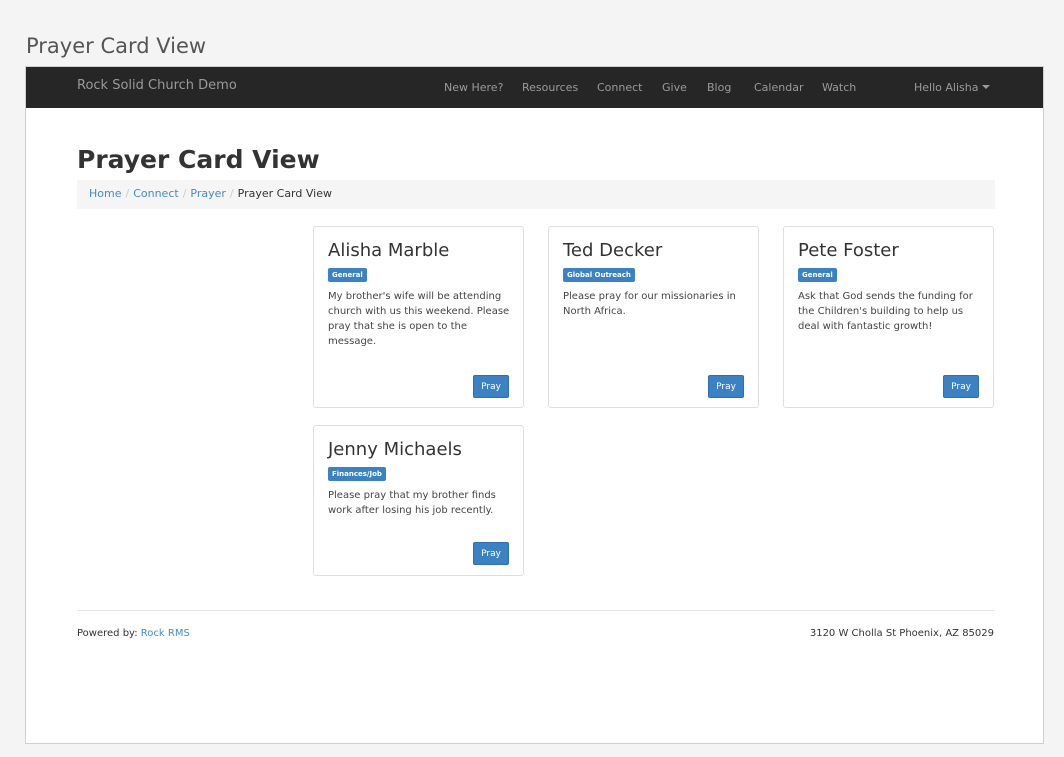 This screenshot has height=757, width=1064. What do you see at coordinates (719, 87) in the screenshot?
I see `nav-link-blog: Blog` at bounding box center [719, 87].